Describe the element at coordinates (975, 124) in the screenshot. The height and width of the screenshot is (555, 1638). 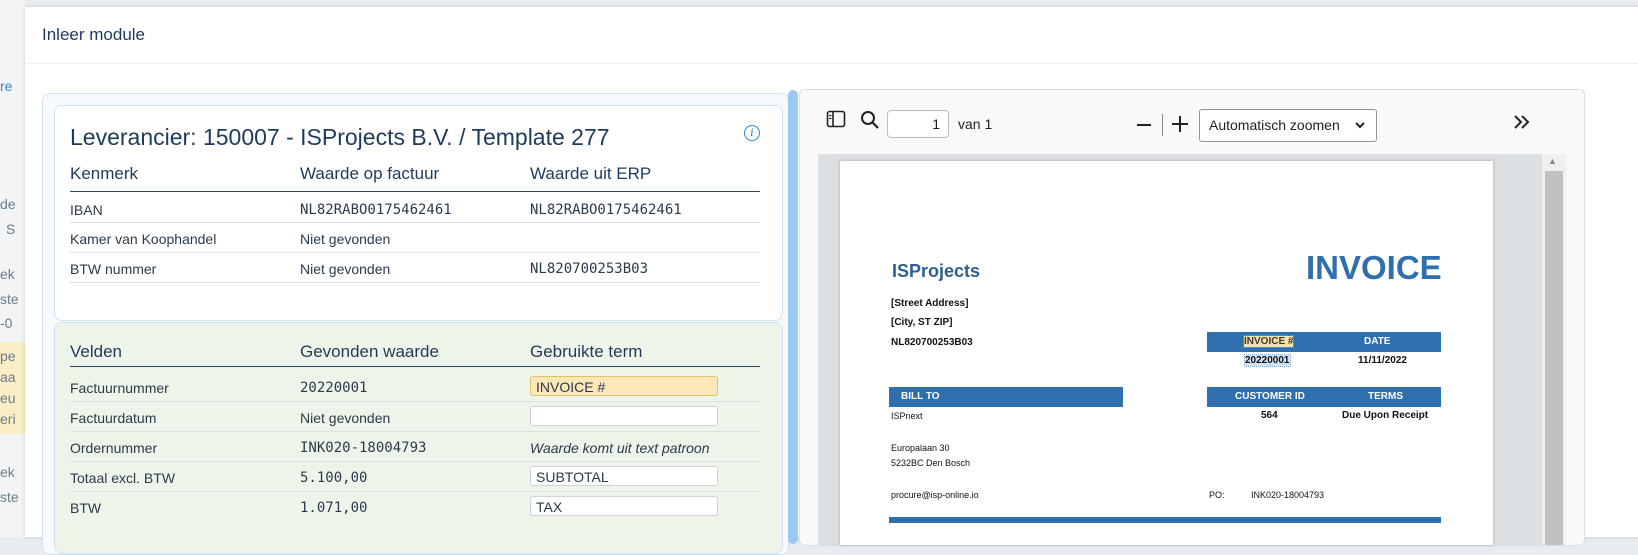
I see `page-count-label: van 1` at that location.